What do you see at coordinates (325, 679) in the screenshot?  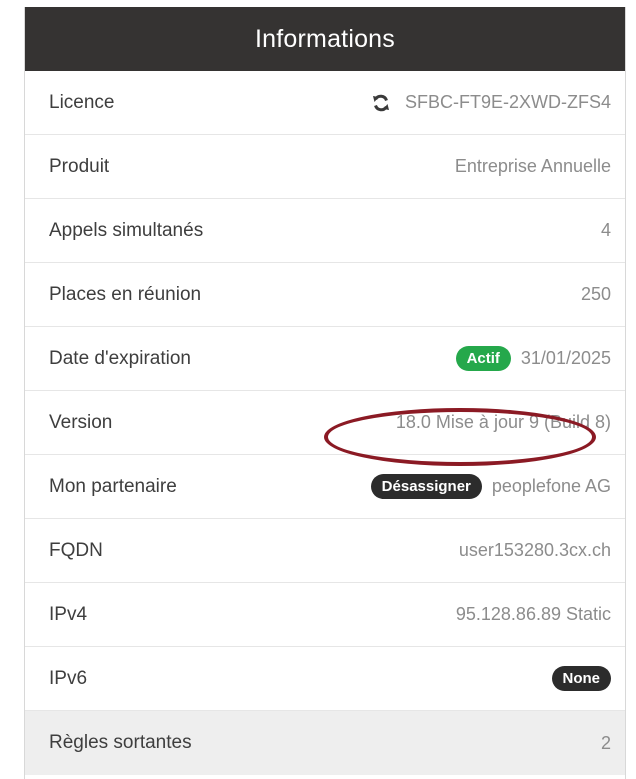 I see `row-ipv6: IPv6 None` at bounding box center [325, 679].